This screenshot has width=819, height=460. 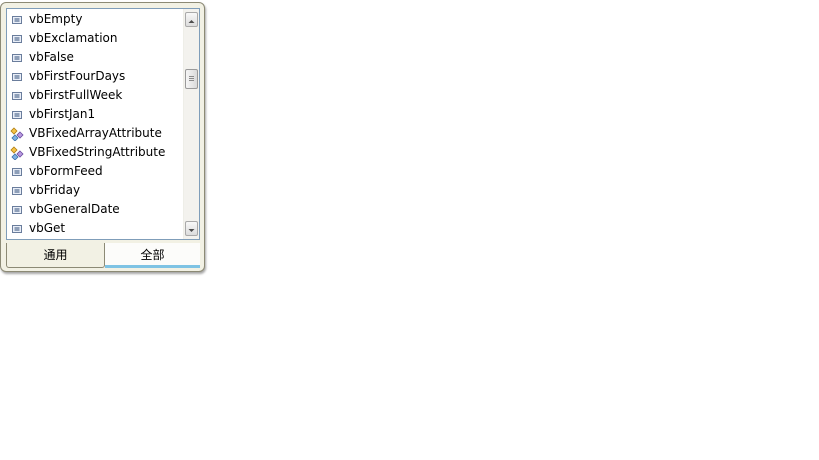 What do you see at coordinates (73, 38) in the screenshot?
I see `list-item-label: vbExclamation` at bounding box center [73, 38].